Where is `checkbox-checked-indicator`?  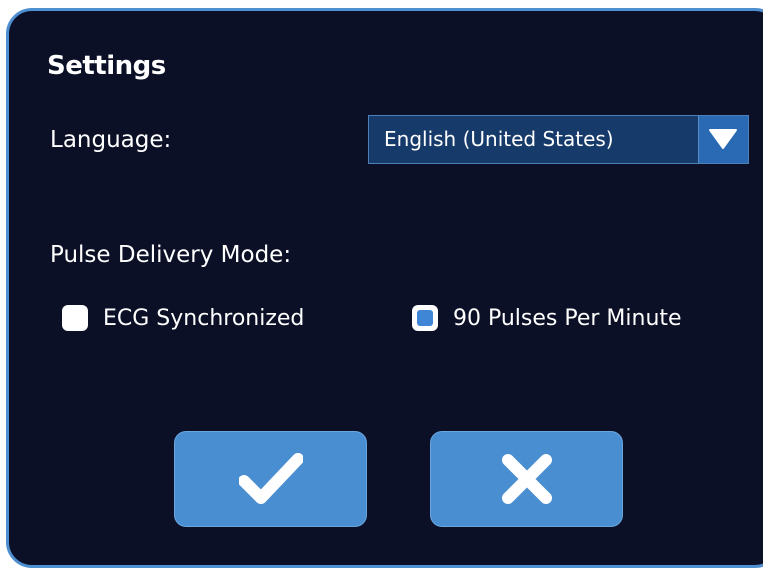
checkbox-checked-indicator is located at coordinates (425, 318).